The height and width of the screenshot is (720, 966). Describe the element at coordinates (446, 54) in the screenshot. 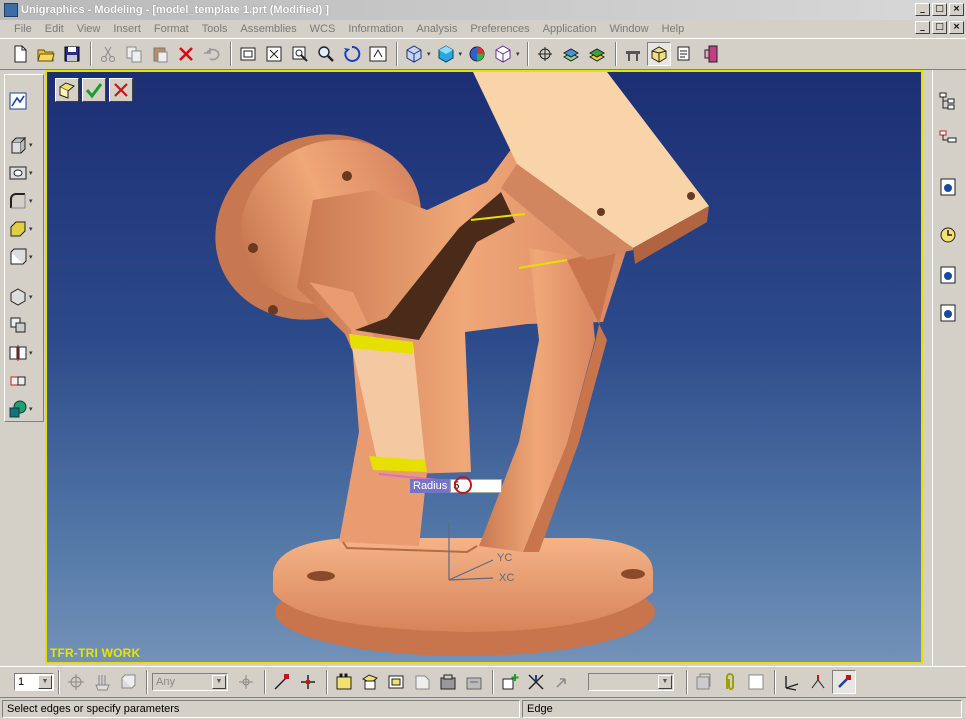

I see `shaded-display-icon` at that location.